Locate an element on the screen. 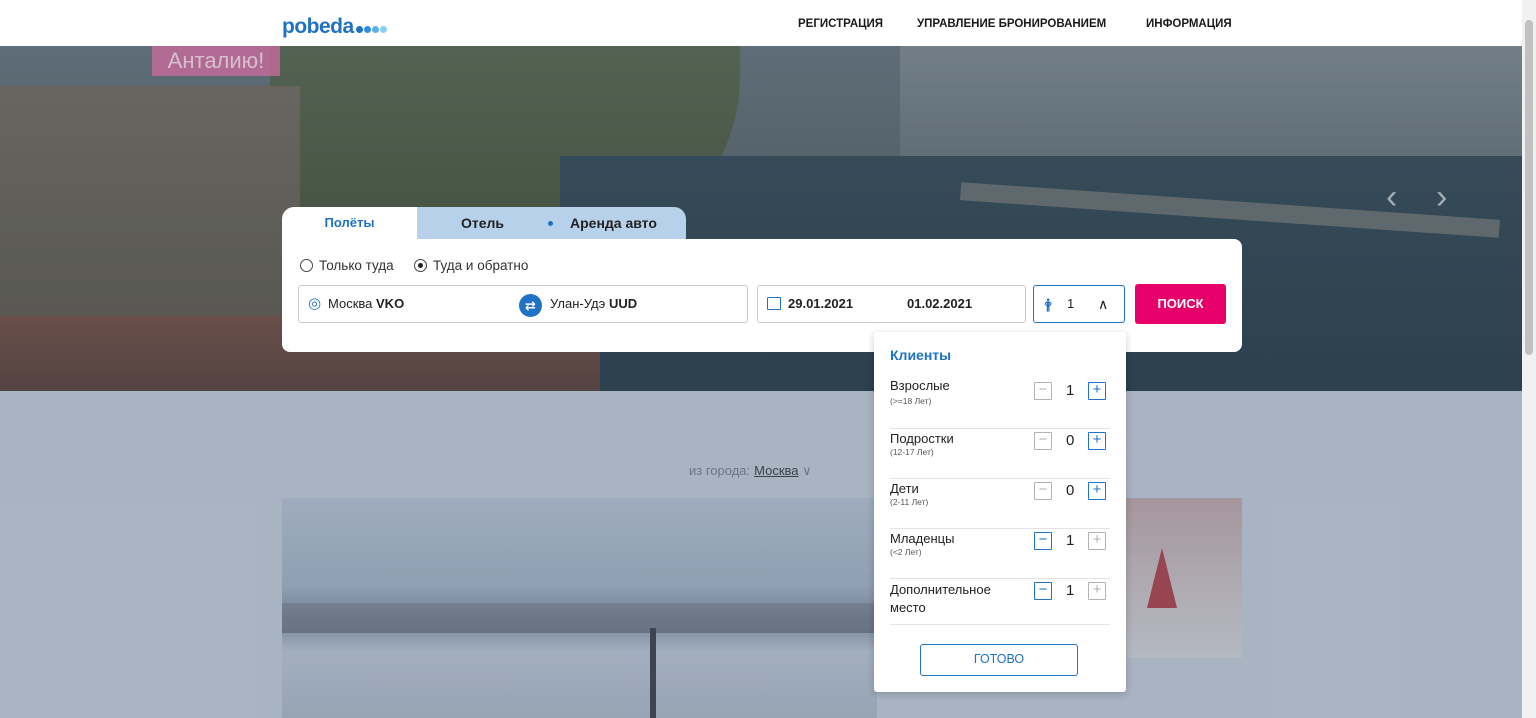 Image resolution: width=1536 pixels, height=718 pixels. radio-one-way: Только туда is located at coordinates (347, 265).